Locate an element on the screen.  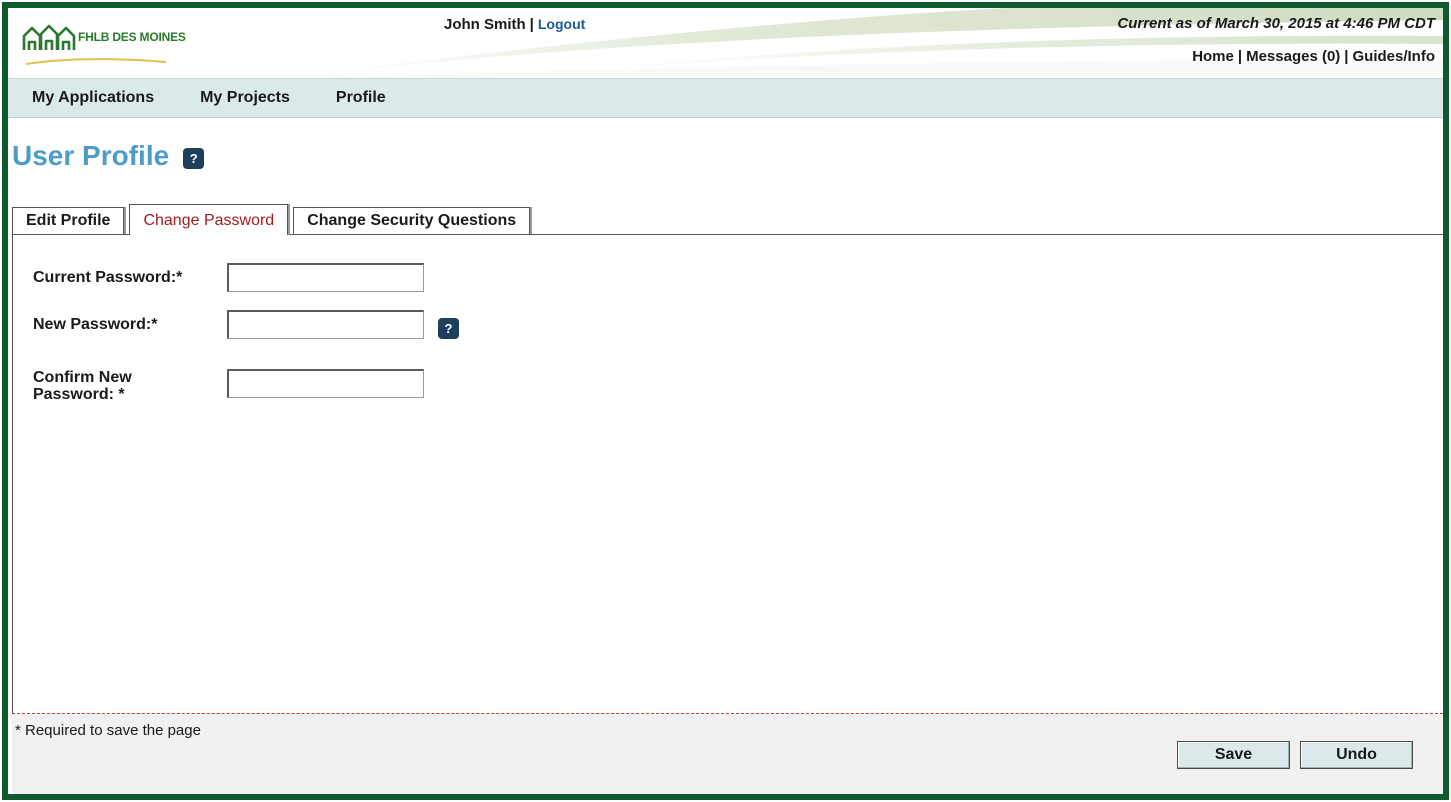
houses-logo-icon is located at coordinates (49, 37).